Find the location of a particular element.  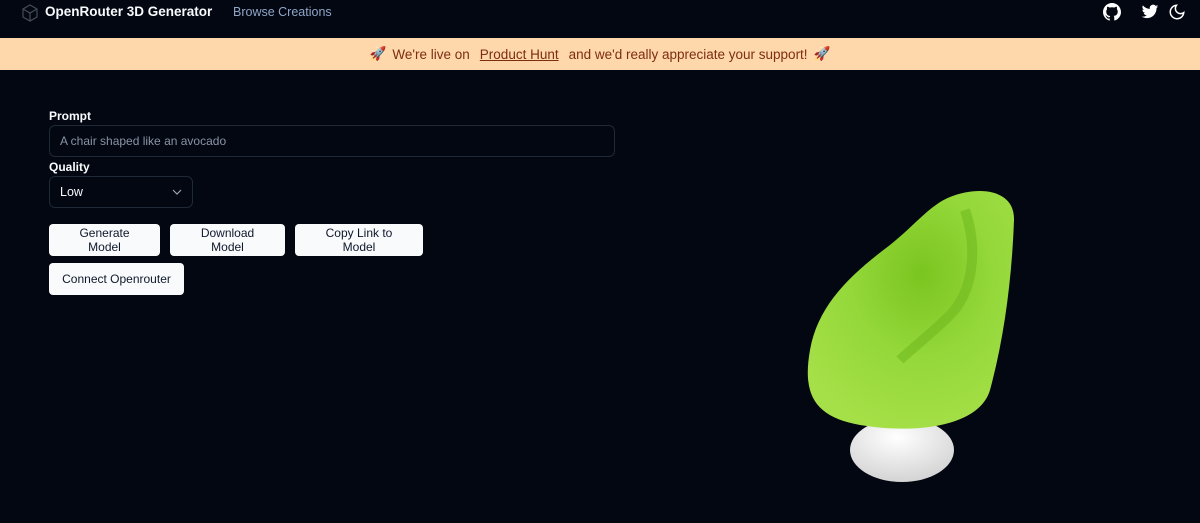

github-icon is located at coordinates (1112, 12).